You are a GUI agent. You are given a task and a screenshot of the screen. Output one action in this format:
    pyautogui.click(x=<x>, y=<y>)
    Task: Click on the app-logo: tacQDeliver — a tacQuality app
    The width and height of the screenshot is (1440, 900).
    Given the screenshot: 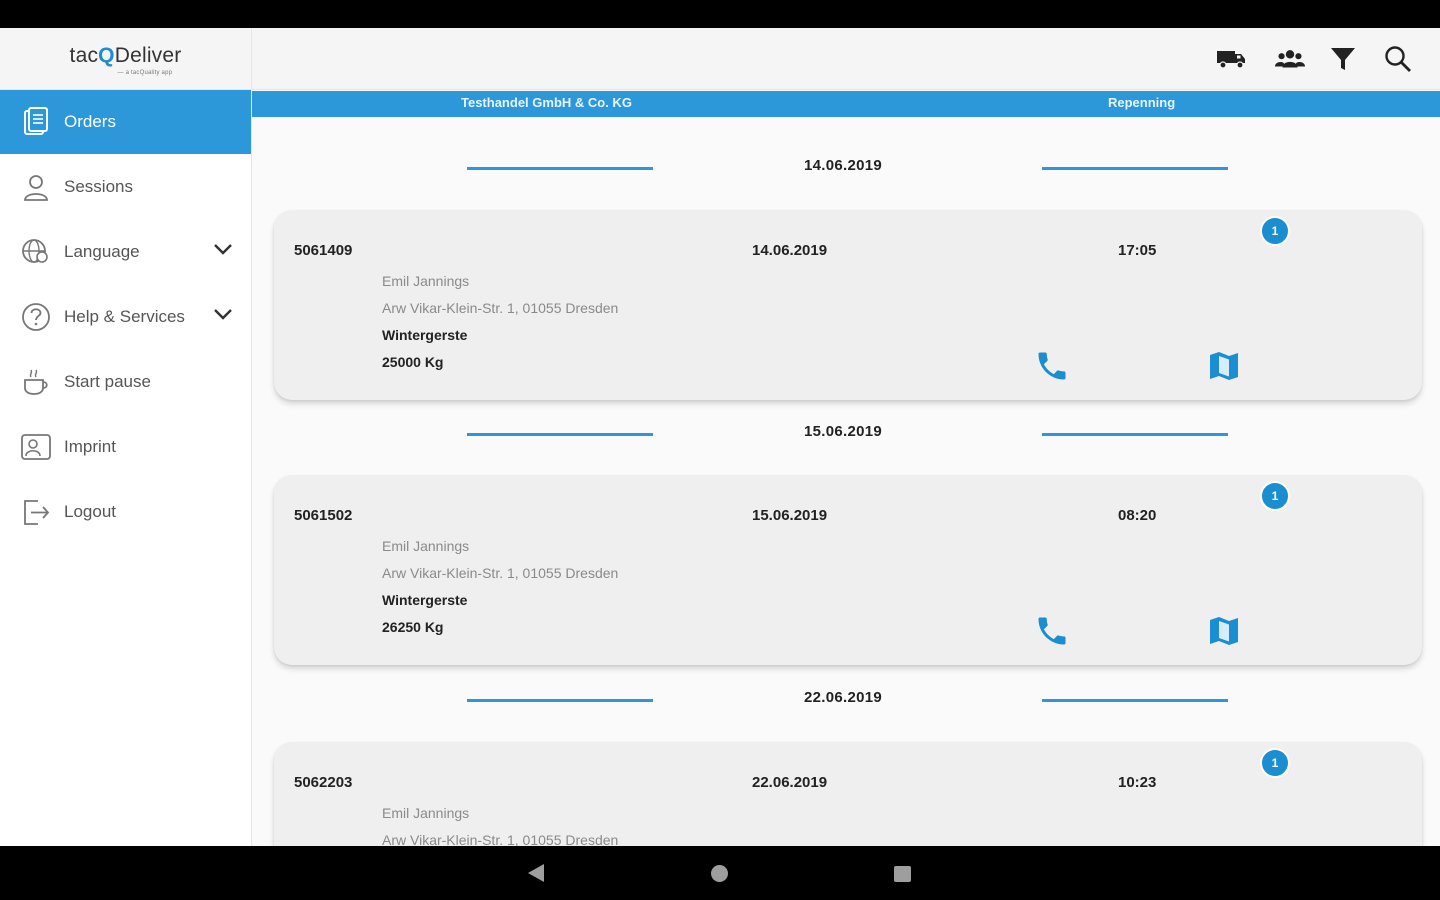 What is the action you would take?
    pyautogui.click(x=125, y=59)
    